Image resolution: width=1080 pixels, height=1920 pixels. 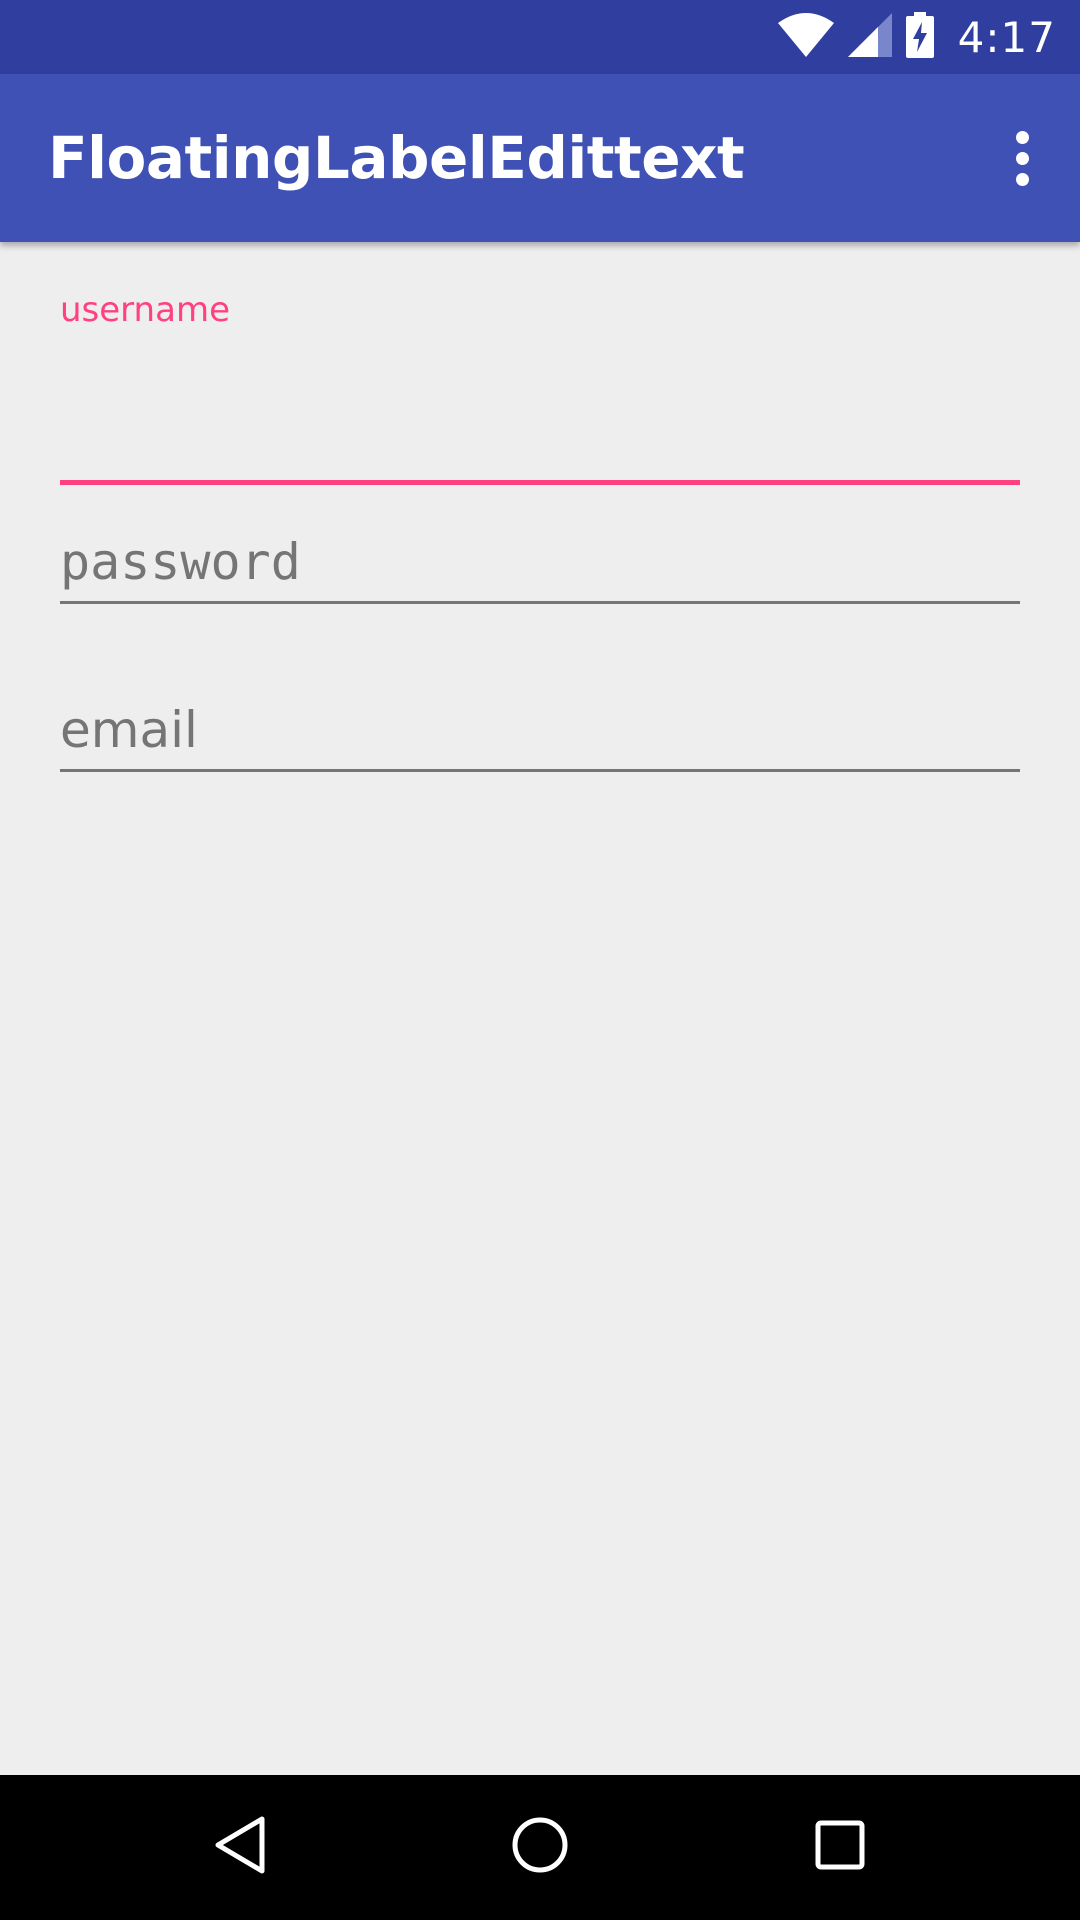 What do you see at coordinates (1006, 37) in the screenshot?
I see `status-time: 4:17` at bounding box center [1006, 37].